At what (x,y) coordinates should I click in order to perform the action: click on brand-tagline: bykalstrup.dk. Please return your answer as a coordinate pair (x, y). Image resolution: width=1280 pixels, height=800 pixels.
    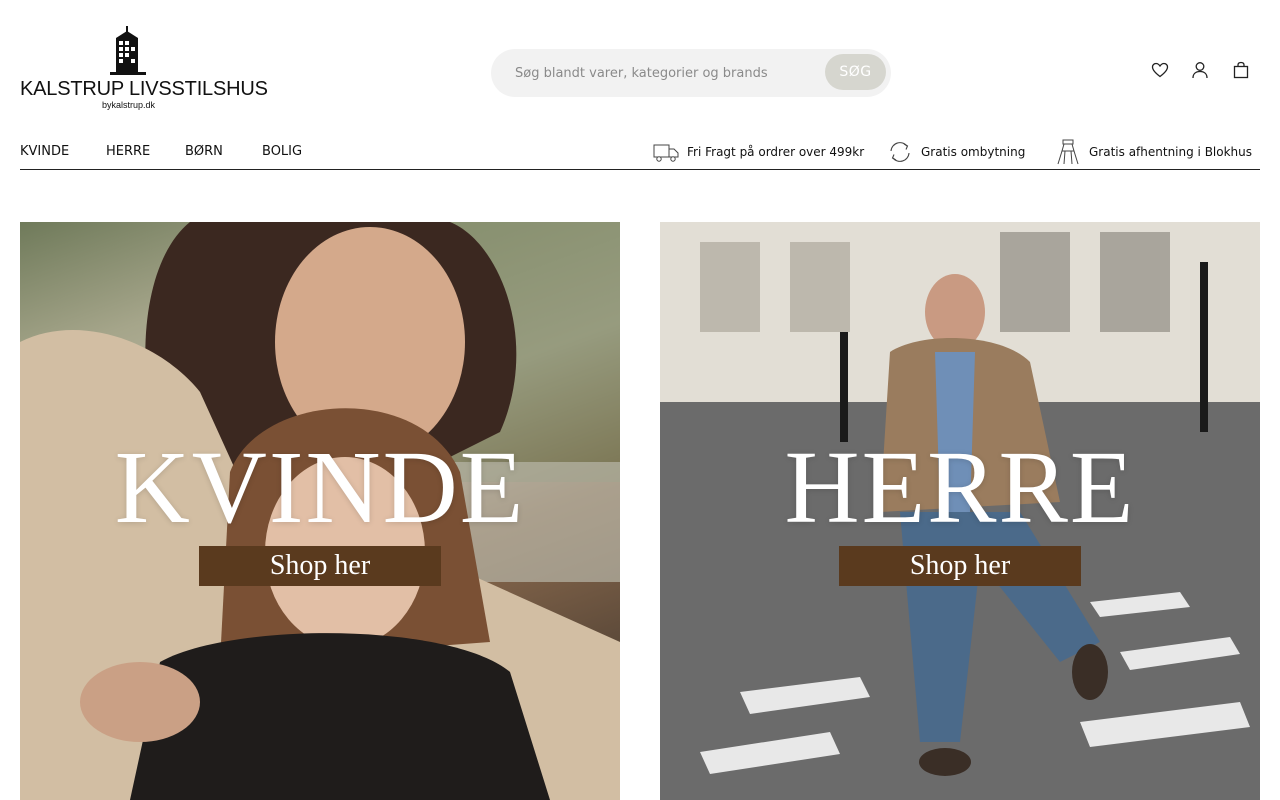
    Looking at the image, I should click on (129, 105).